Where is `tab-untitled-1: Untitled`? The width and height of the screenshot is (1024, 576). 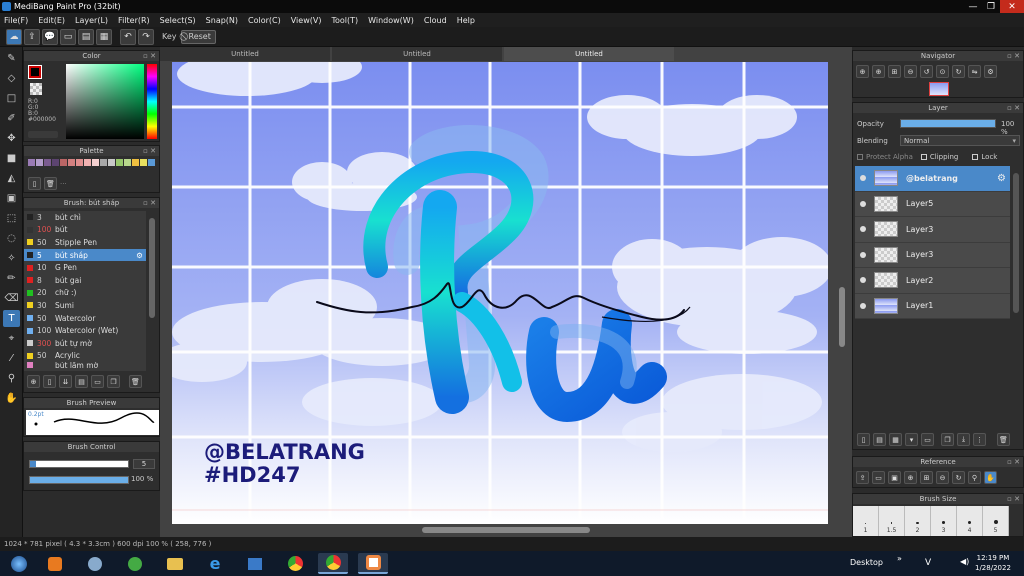 tab-untitled-1: Untitled is located at coordinates (245, 54).